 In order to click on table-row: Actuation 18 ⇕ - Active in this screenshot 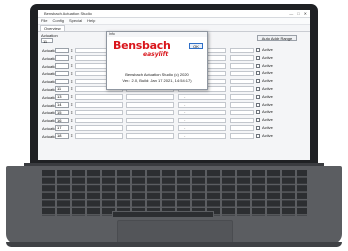, I will do `click(174, 137)`.